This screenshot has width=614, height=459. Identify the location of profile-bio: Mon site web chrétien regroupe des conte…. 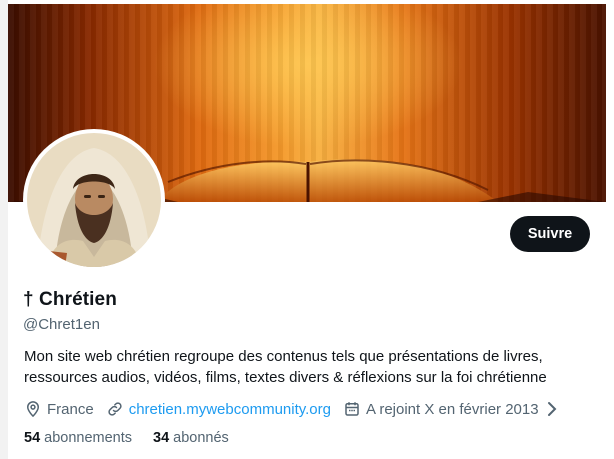
(314, 367).